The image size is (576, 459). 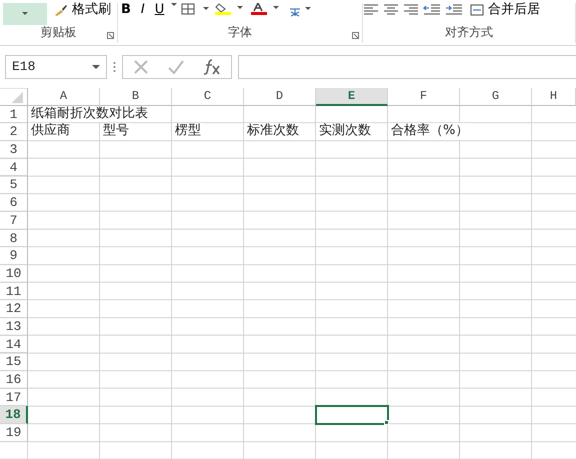 What do you see at coordinates (280, 97) in the screenshot?
I see `column-header: D` at bounding box center [280, 97].